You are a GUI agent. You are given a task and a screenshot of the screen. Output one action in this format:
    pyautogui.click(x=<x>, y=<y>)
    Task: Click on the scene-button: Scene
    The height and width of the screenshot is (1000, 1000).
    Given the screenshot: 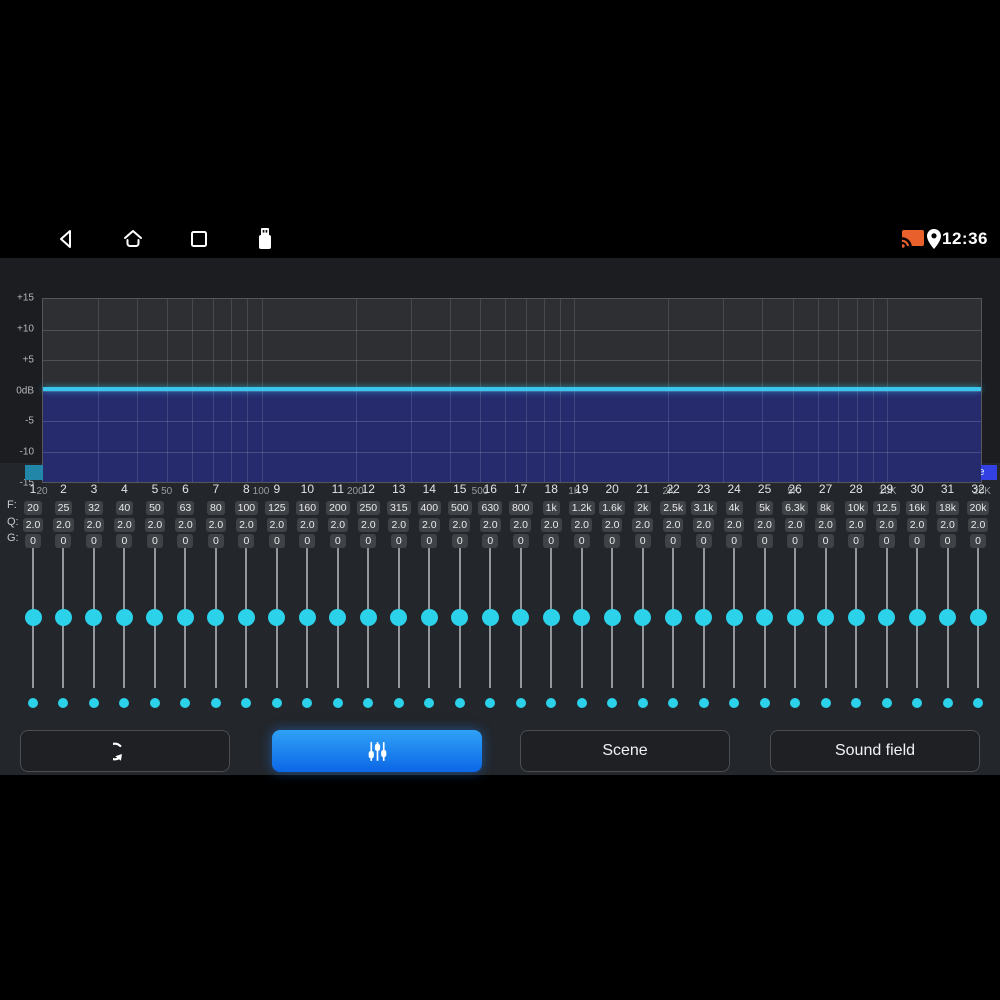 What is the action you would take?
    pyautogui.click(x=625, y=751)
    